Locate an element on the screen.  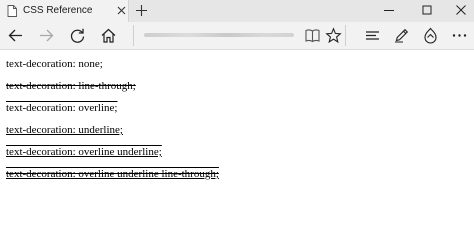
navigation-toolbar is located at coordinates (237, 35).